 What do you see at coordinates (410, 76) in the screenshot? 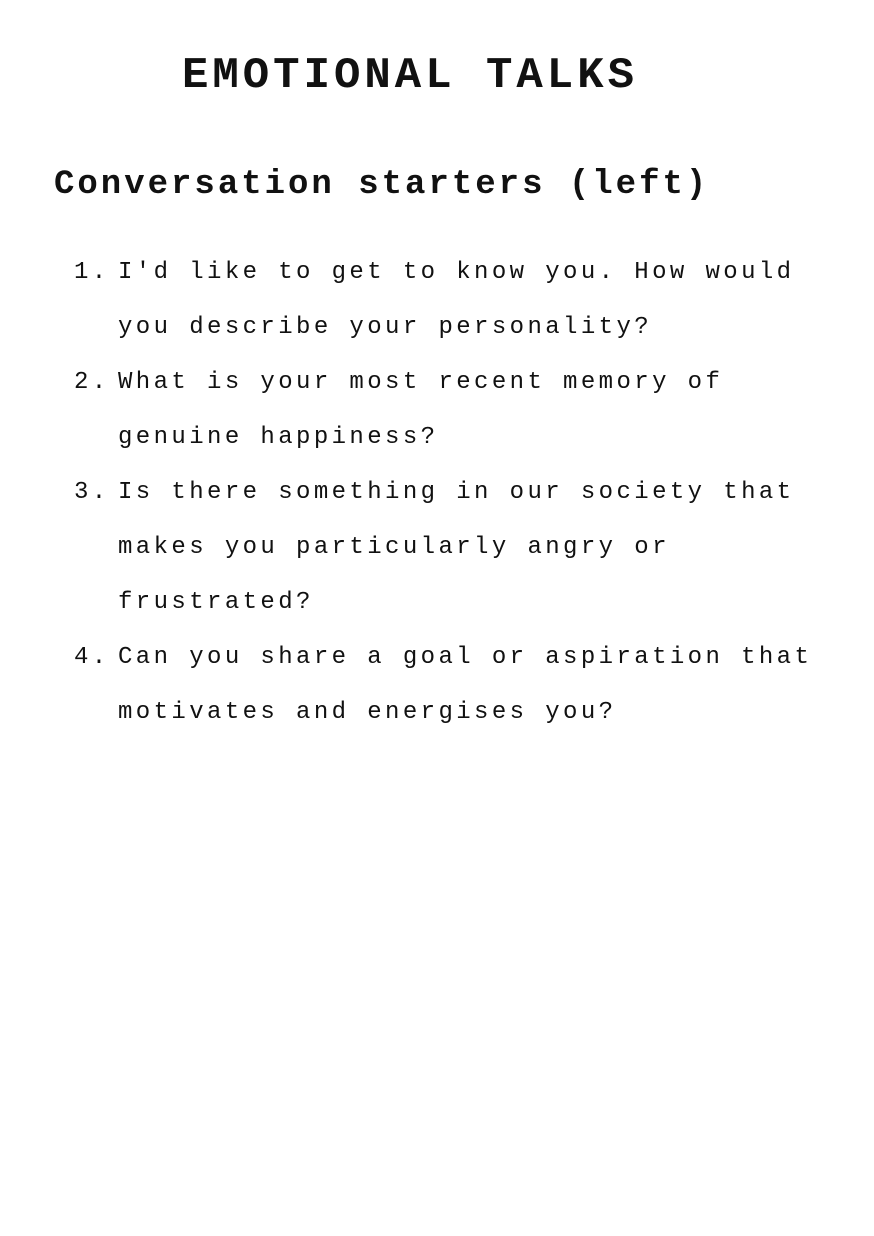
I see `page-title: EMOTIONAL TALKS` at bounding box center [410, 76].